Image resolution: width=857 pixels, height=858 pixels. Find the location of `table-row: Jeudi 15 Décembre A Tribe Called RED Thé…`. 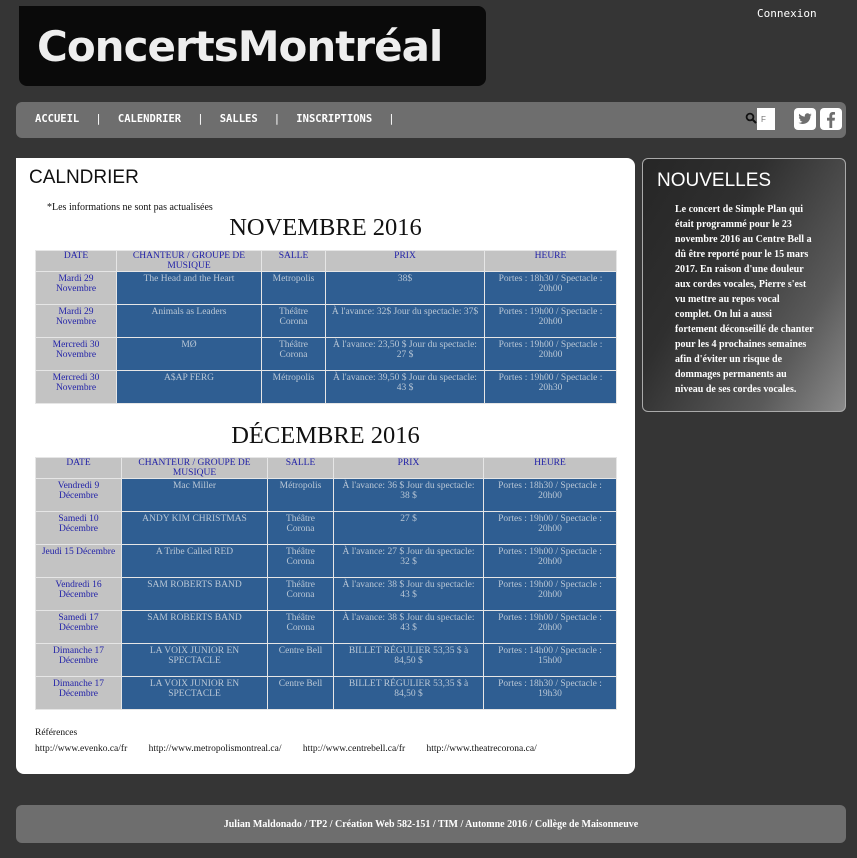

table-row: Jeudi 15 Décembre A Tribe Called RED Thé… is located at coordinates (326, 561).